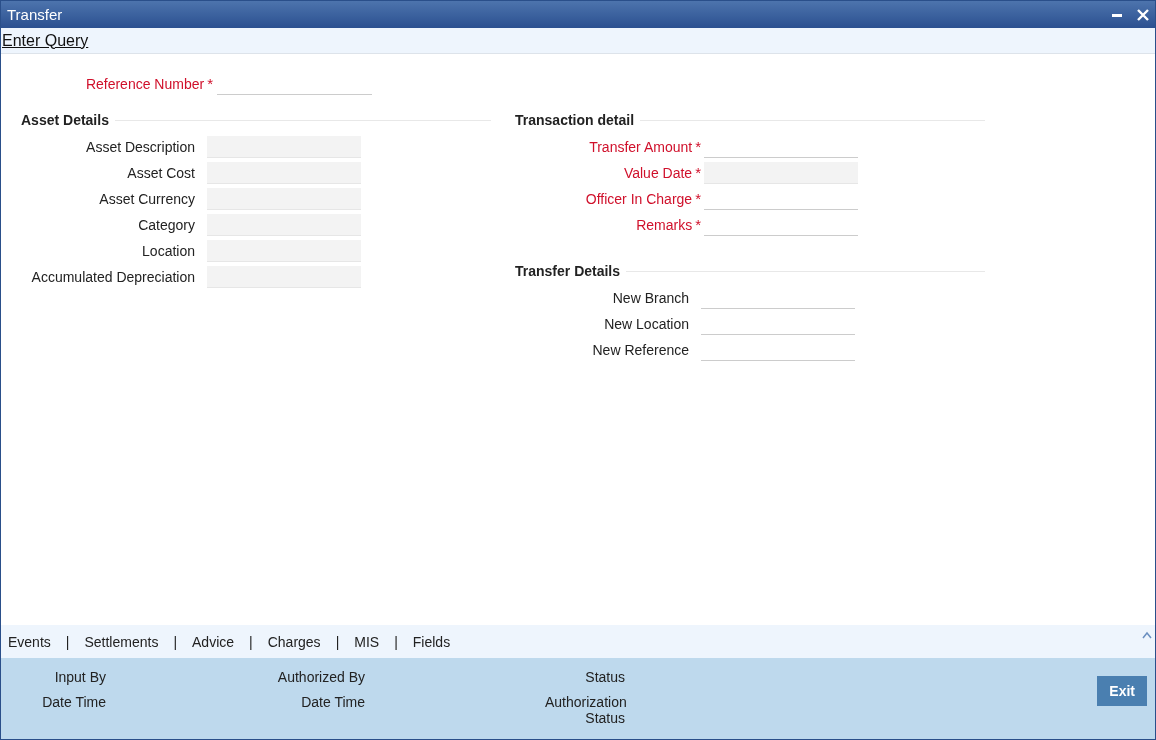 This screenshot has height=740, width=1156. I want to click on audit-label: Authorized By, so click(321, 677).